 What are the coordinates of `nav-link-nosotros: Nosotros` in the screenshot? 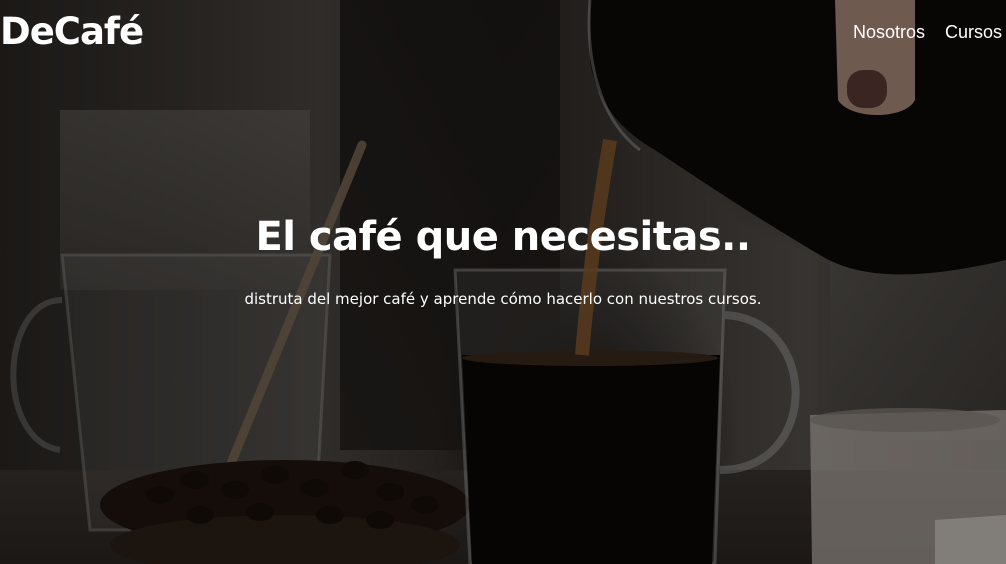 It's located at (889, 32).